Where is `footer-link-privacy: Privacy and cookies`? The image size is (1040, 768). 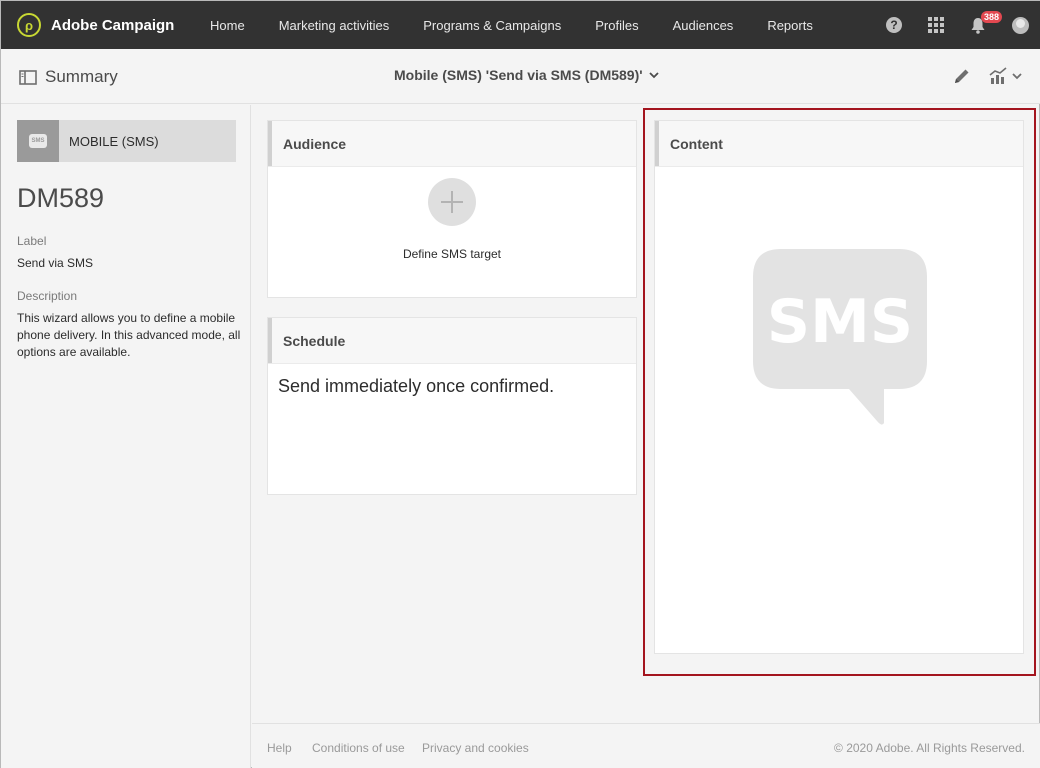 footer-link-privacy: Privacy and cookies is located at coordinates (475, 748).